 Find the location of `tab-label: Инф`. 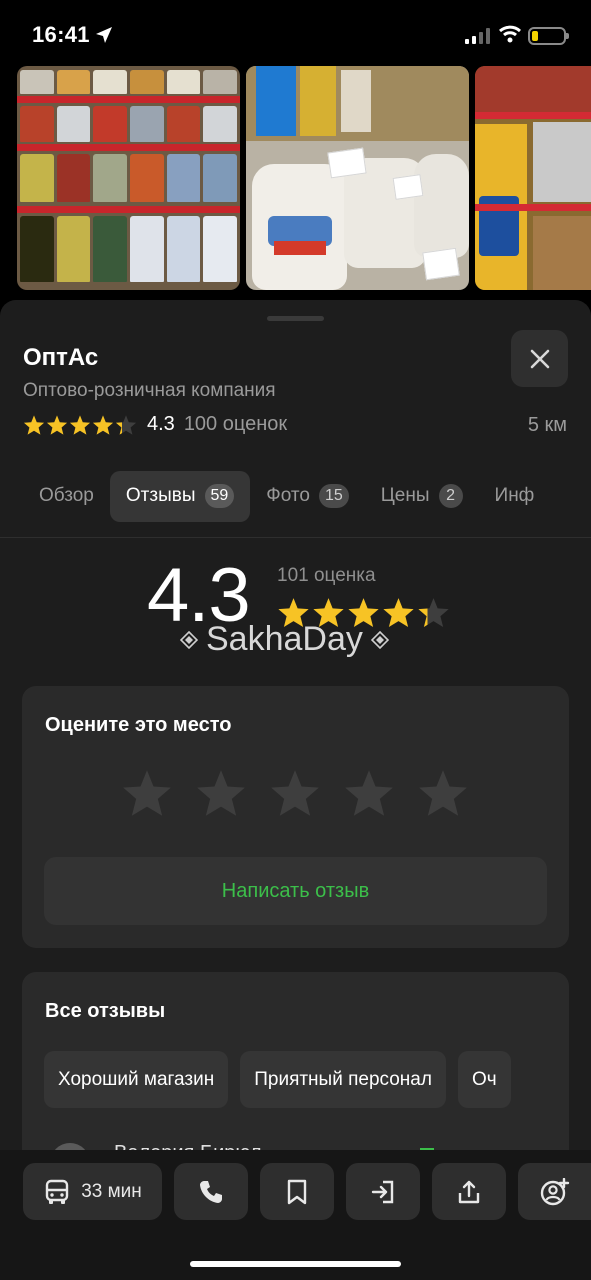

tab-label: Инф is located at coordinates (514, 495).